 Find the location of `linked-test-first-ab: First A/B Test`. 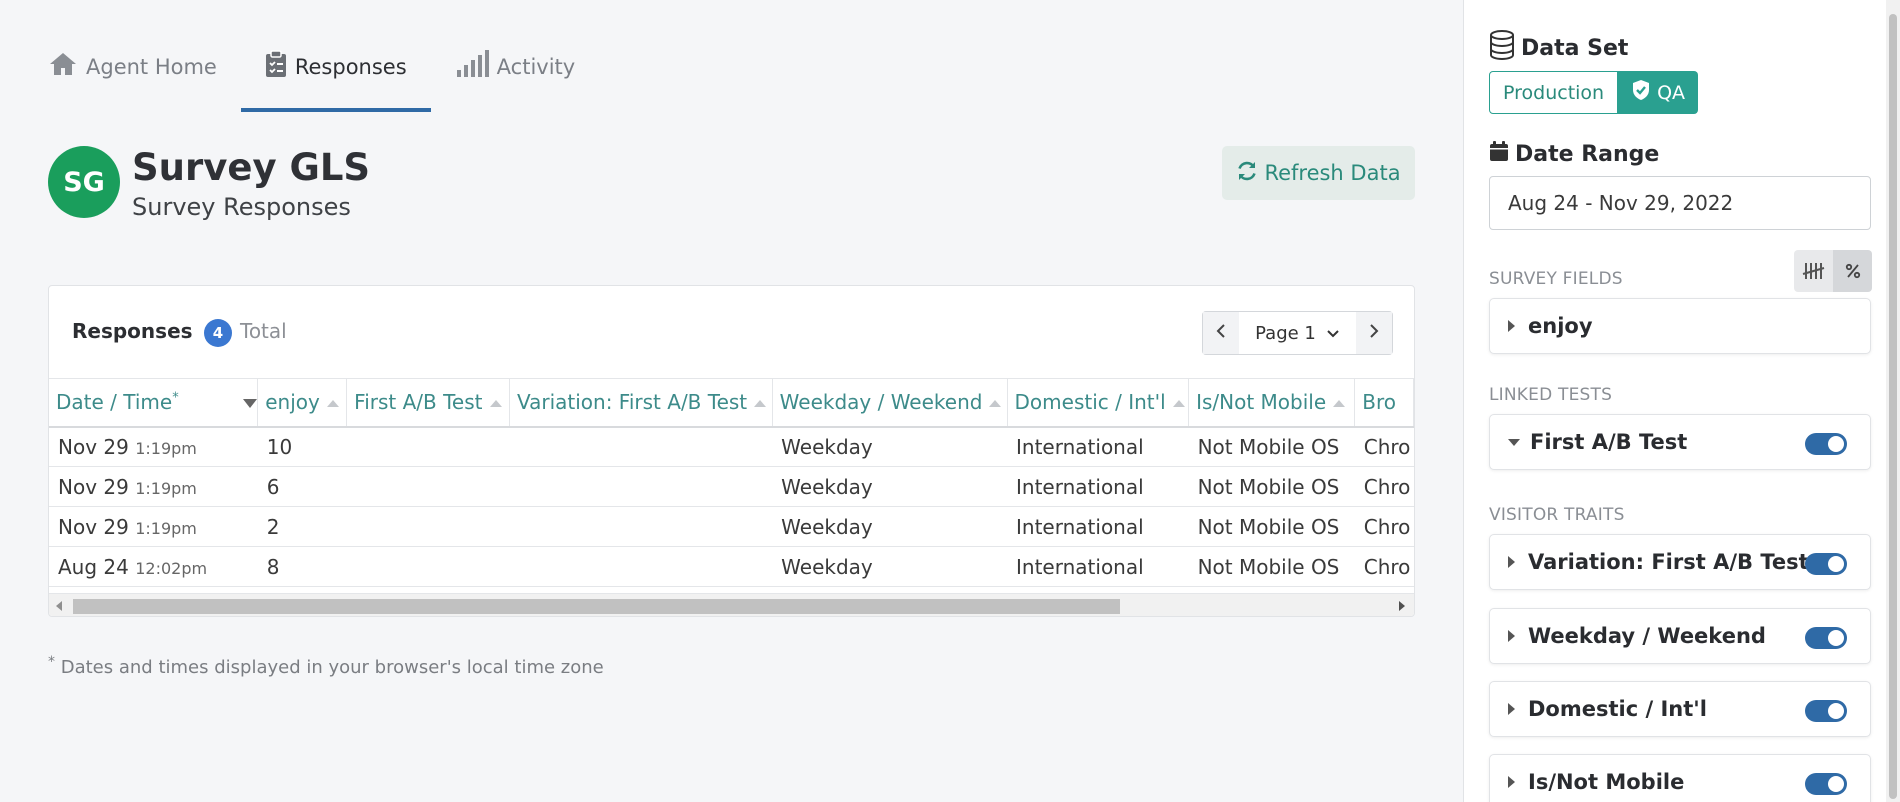

linked-test-first-ab: First A/B Test is located at coordinates (1680, 442).